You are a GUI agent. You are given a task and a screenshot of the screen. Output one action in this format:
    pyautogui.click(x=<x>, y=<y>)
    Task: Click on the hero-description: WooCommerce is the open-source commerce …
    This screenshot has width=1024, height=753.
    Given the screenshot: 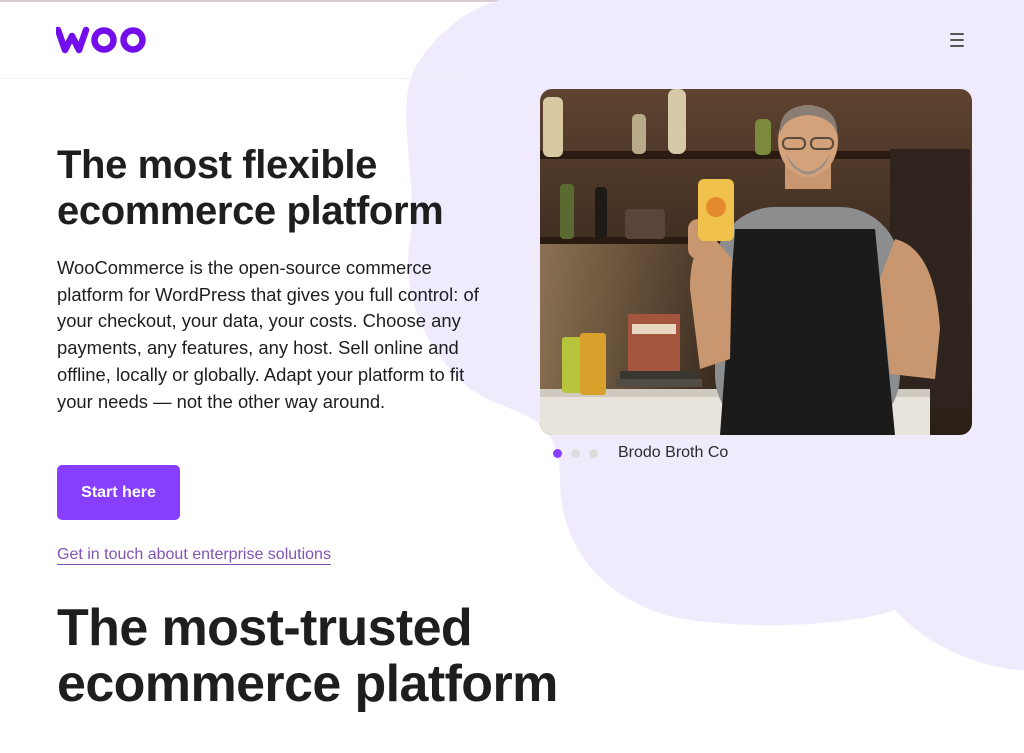 What is the action you would take?
    pyautogui.click(x=268, y=334)
    